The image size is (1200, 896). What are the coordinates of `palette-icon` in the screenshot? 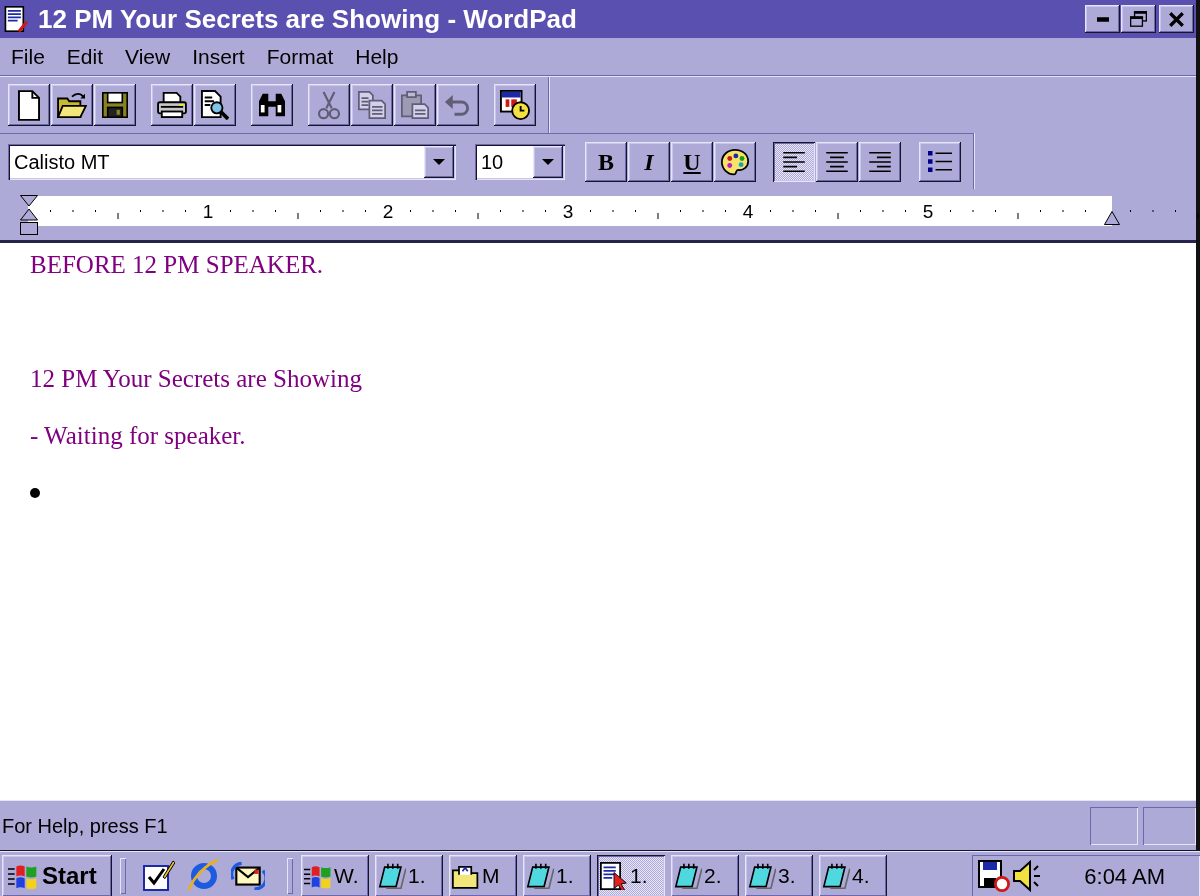 It's located at (735, 161).